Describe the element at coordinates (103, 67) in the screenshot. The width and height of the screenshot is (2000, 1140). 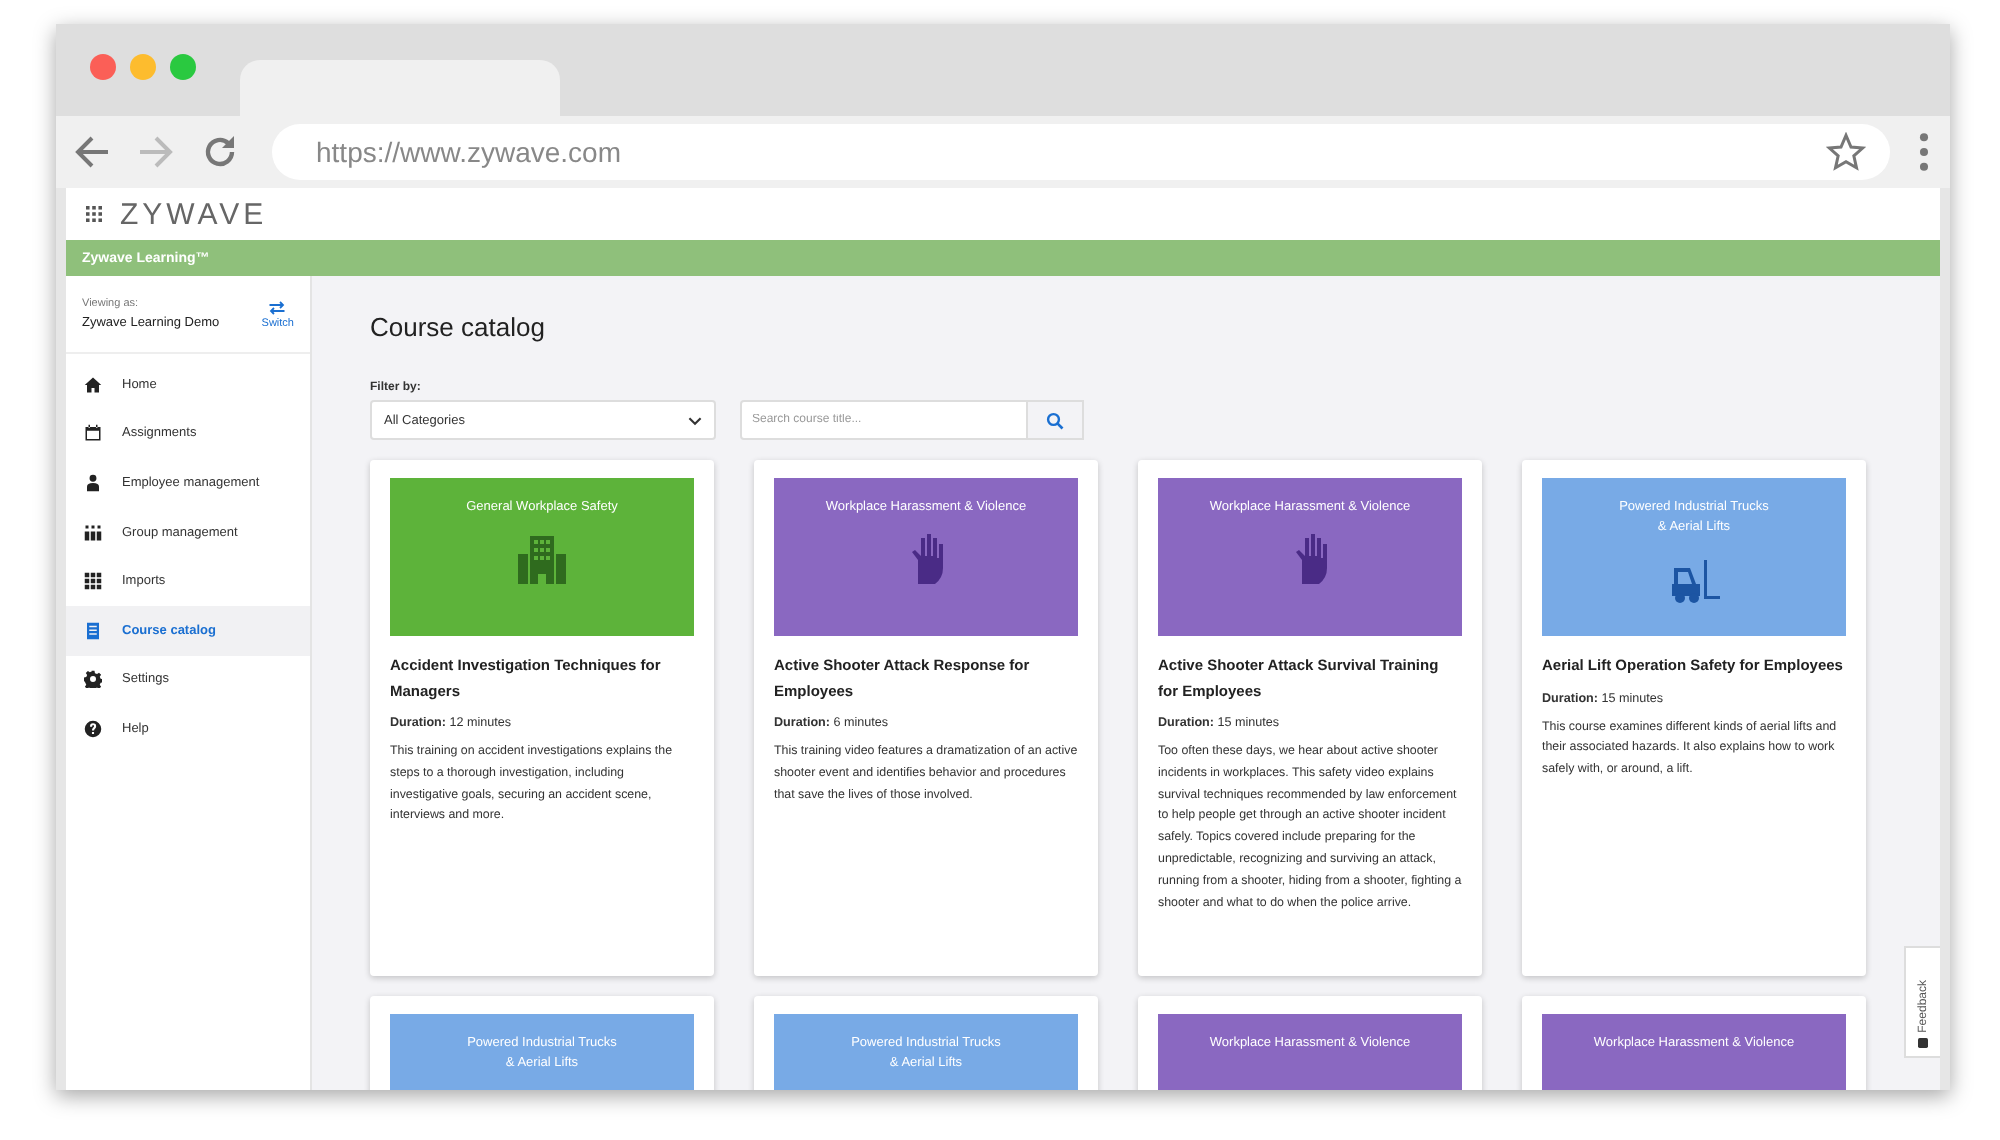
I see `close-dot` at that location.